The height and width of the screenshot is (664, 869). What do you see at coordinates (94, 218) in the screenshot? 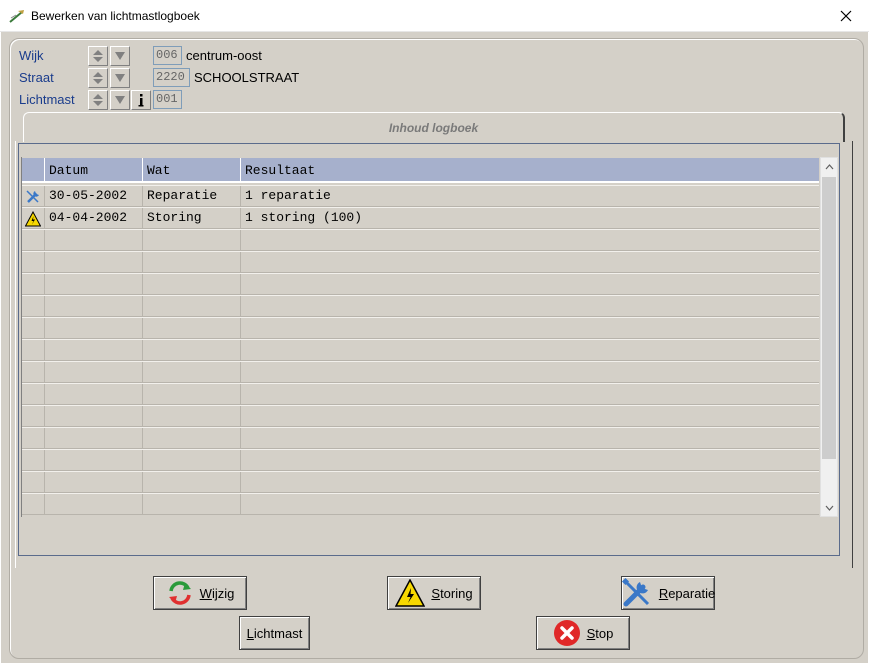
I see `cell-datum: 04-04-2002` at bounding box center [94, 218].